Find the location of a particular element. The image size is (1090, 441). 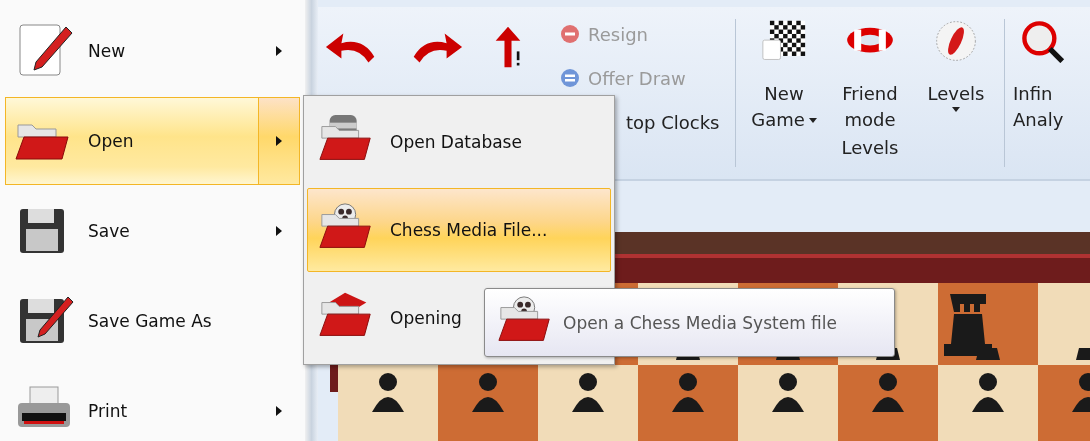

menu-label: New is located at coordinates (107, 51).